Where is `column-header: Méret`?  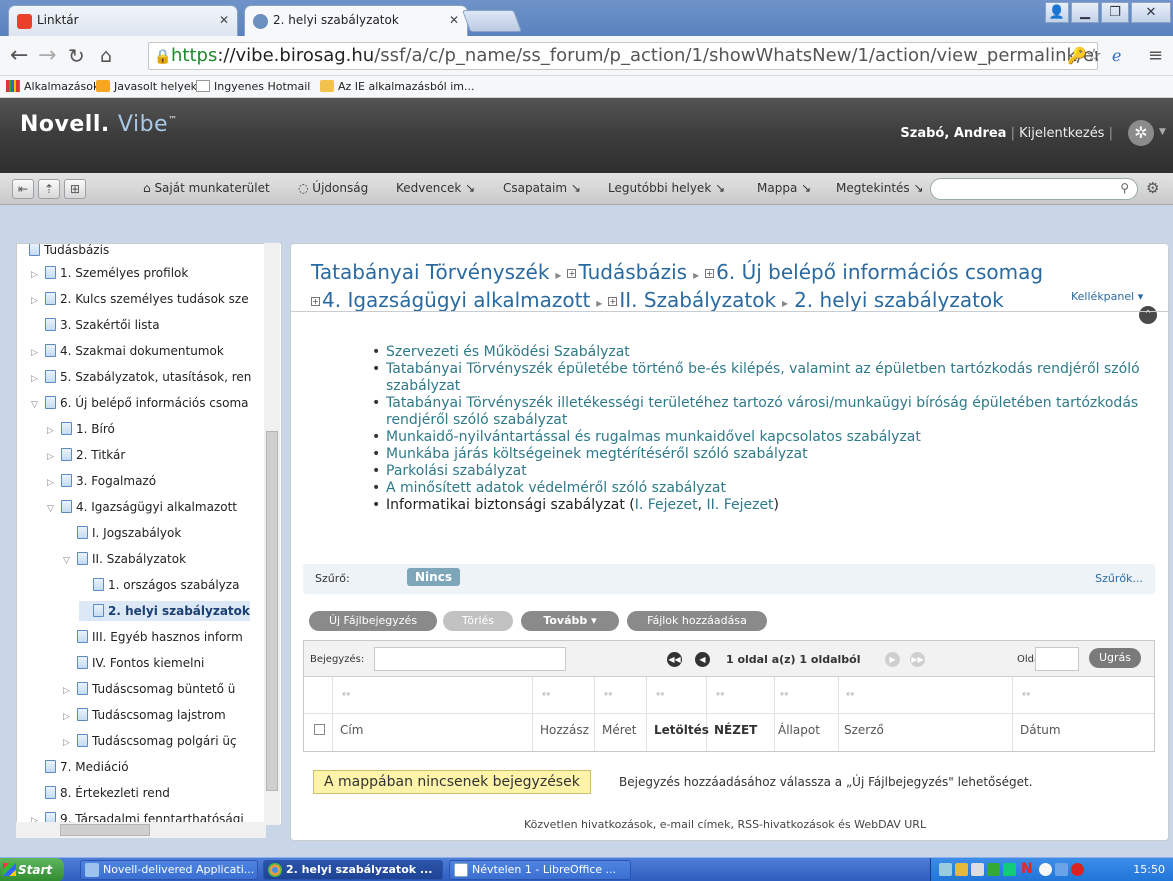 column-header: Méret is located at coordinates (619, 730).